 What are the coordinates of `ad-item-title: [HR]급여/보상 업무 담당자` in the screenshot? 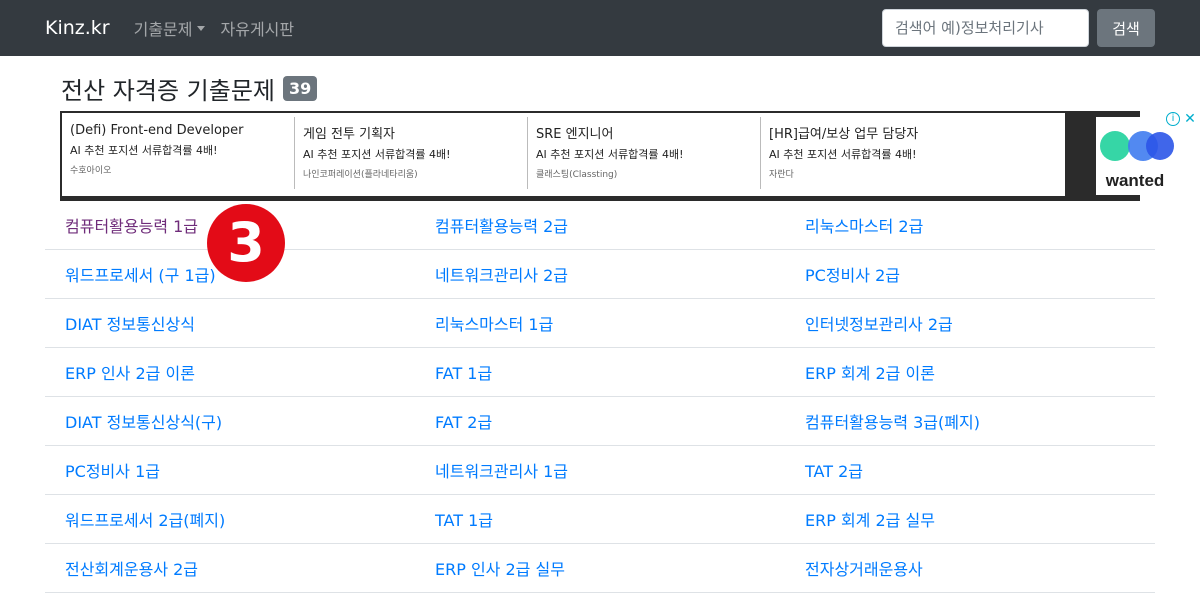 It's located at (844, 134).